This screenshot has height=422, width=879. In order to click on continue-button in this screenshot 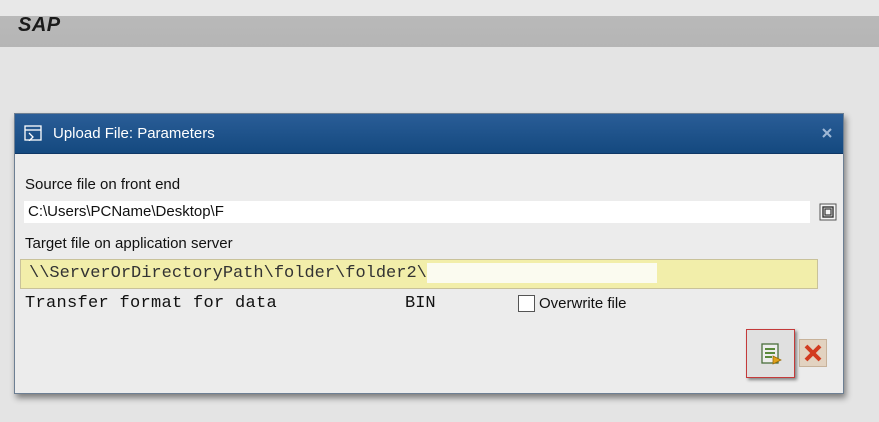, I will do `click(770, 353)`.